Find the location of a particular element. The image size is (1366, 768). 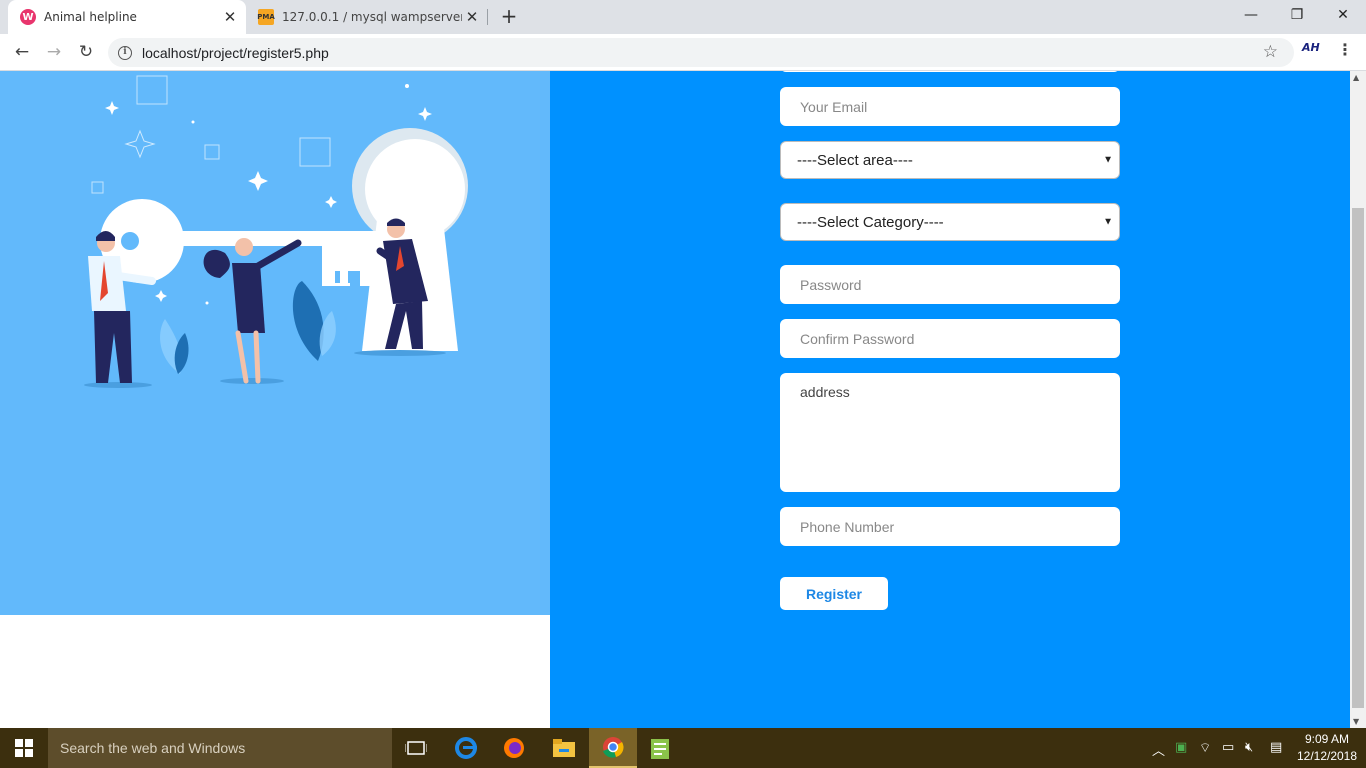

battery-icon: ▭ is located at coordinates (1228, 747).